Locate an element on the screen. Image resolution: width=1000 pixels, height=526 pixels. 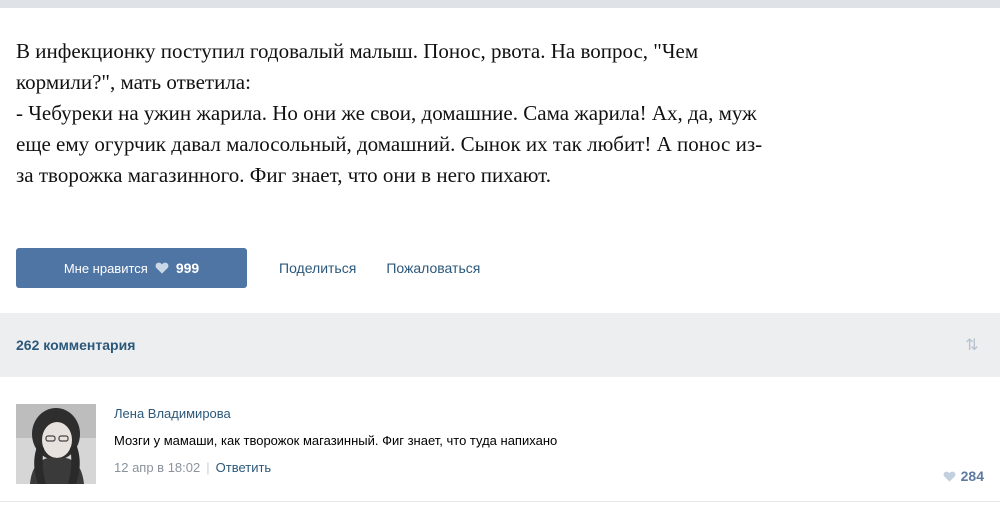
comments-count: 262 комментария is located at coordinates (75, 345).